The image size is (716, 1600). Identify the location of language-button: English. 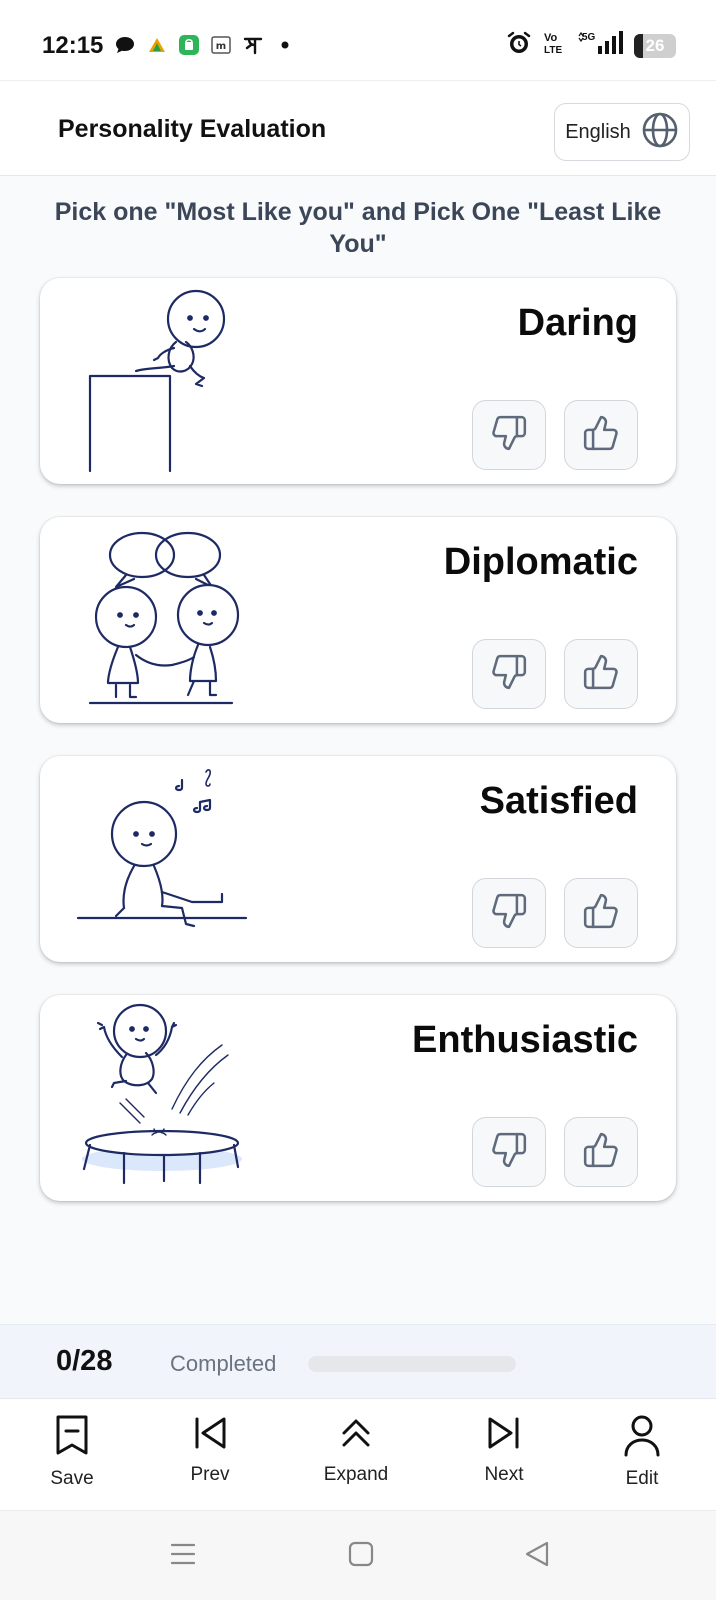
(622, 132).